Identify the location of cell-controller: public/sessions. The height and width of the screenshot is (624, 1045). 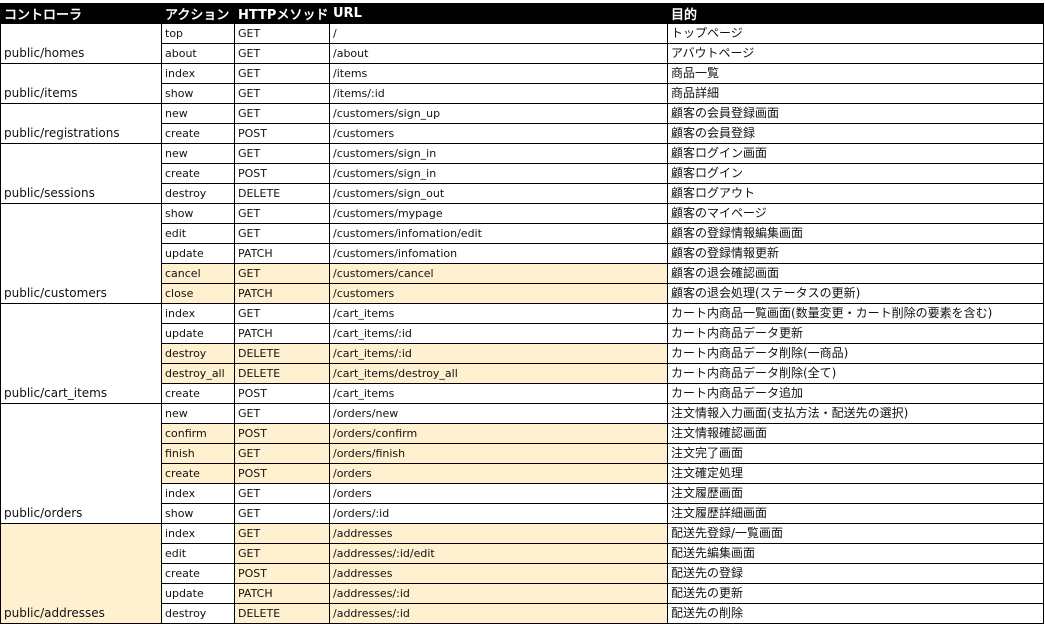
(81, 173).